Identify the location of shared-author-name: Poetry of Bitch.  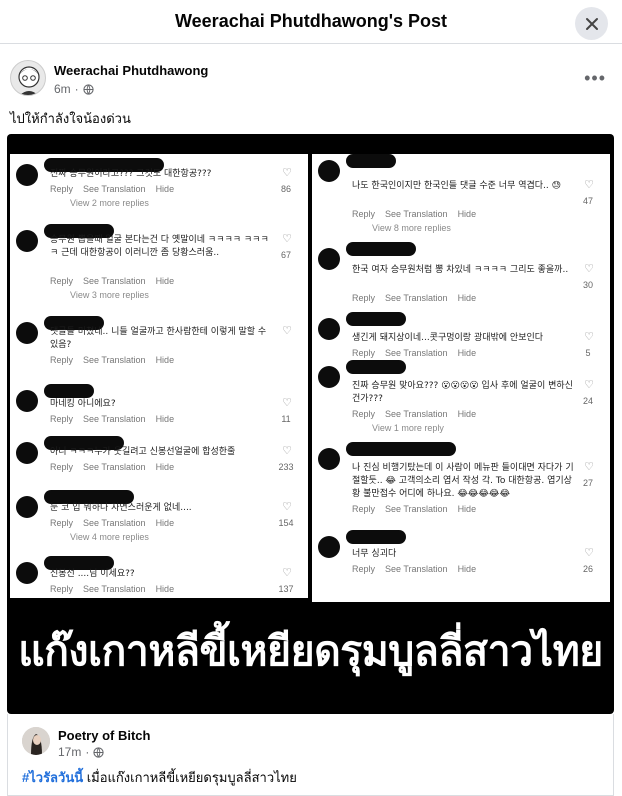
(104, 735).